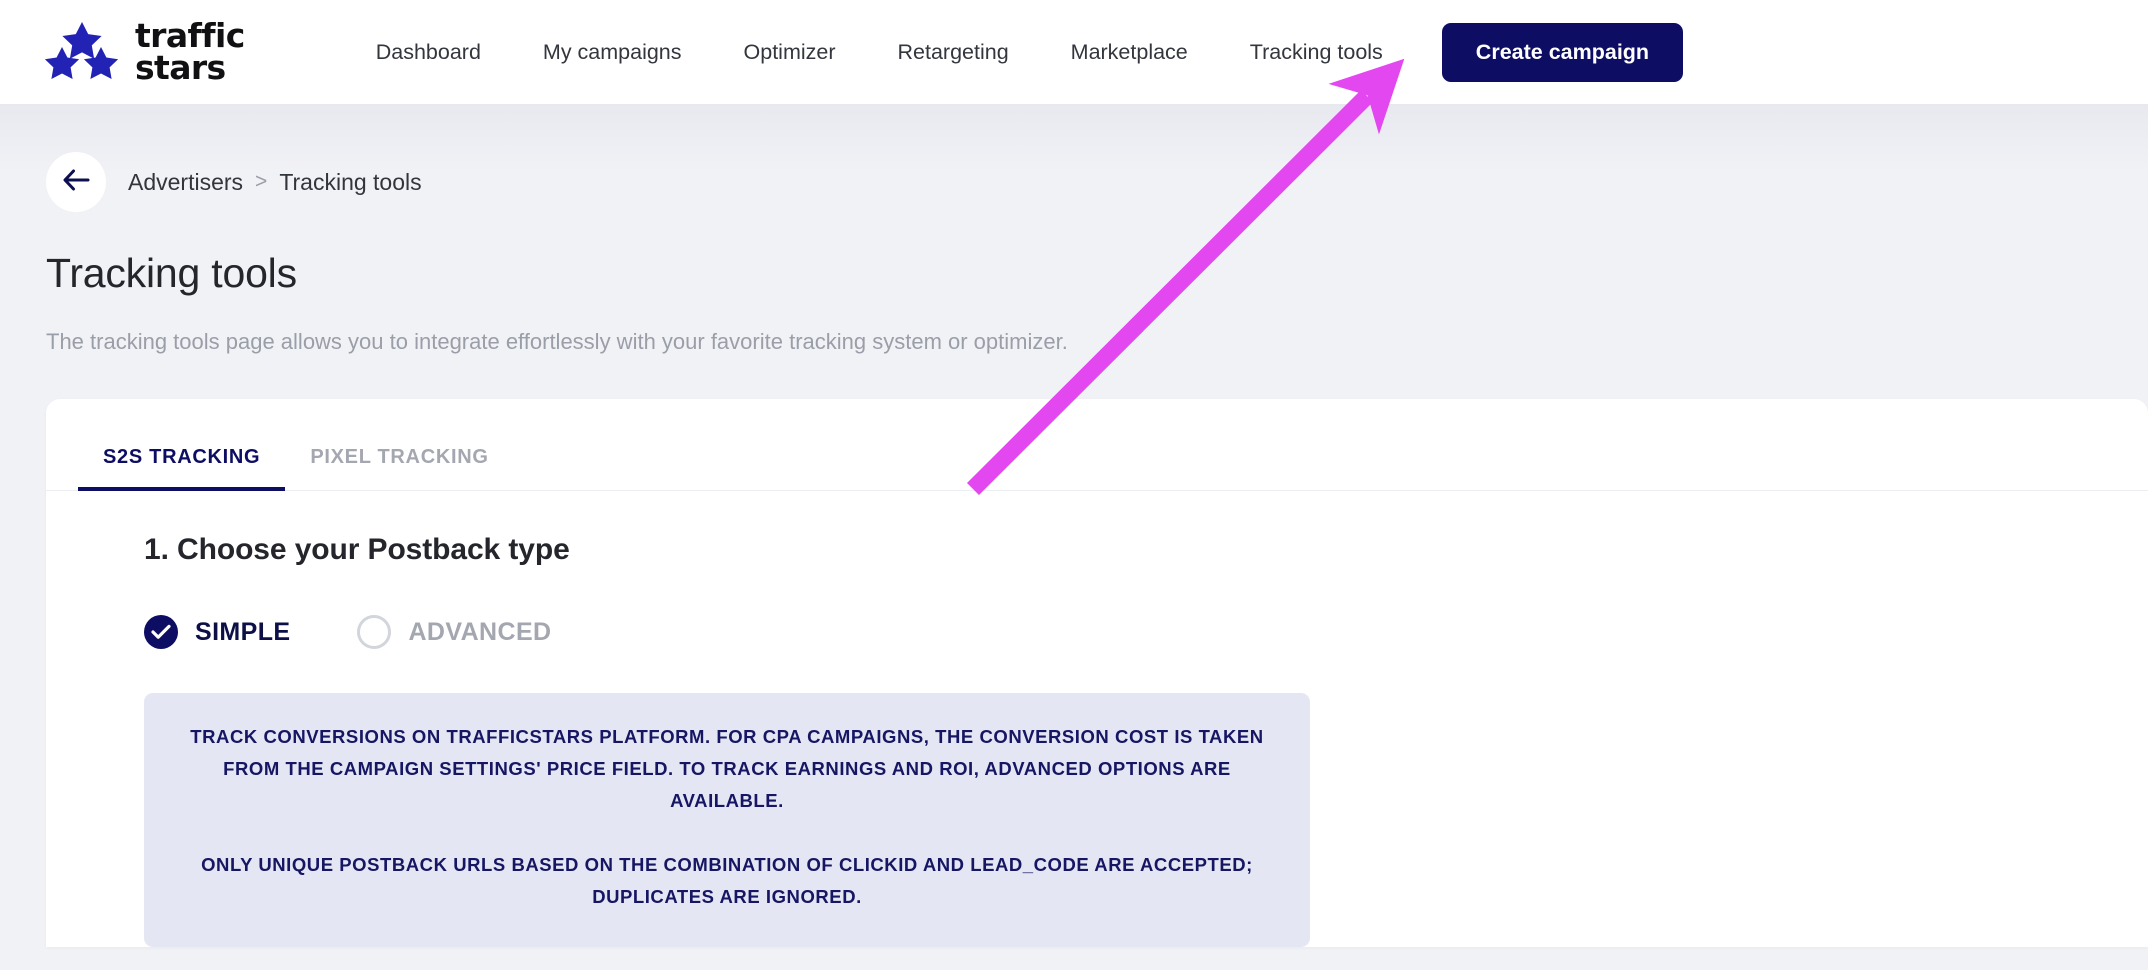 The width and height of the screenshot is (2148, 970). Describe the element at coordinates (1146, 632) in the screenshot. I see `postback-type-radio-group: SIMPLE ADVANCED` at that location.